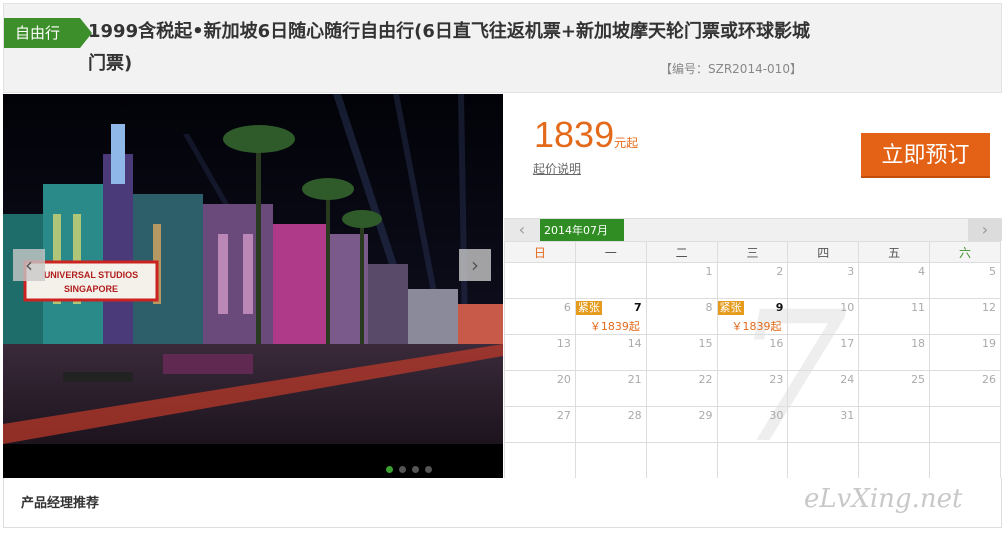 This screenshot has width=1008, height=535. I want to click on price-note-link: 起价说明, so click(557, 168).